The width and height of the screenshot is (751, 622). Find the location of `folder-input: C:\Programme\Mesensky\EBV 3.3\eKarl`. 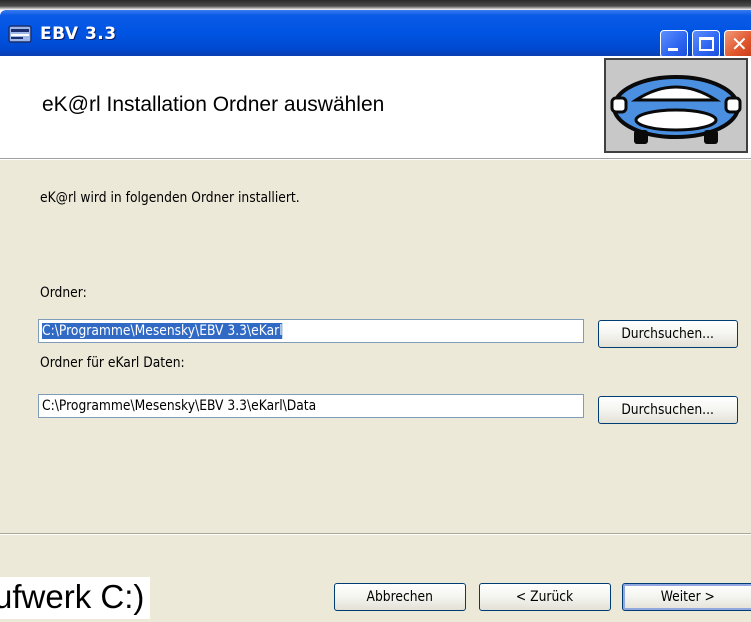

folder-input: C:\Programme\Mesensky\EBV 3.3\eKarl is located at coordinates (311, 331).